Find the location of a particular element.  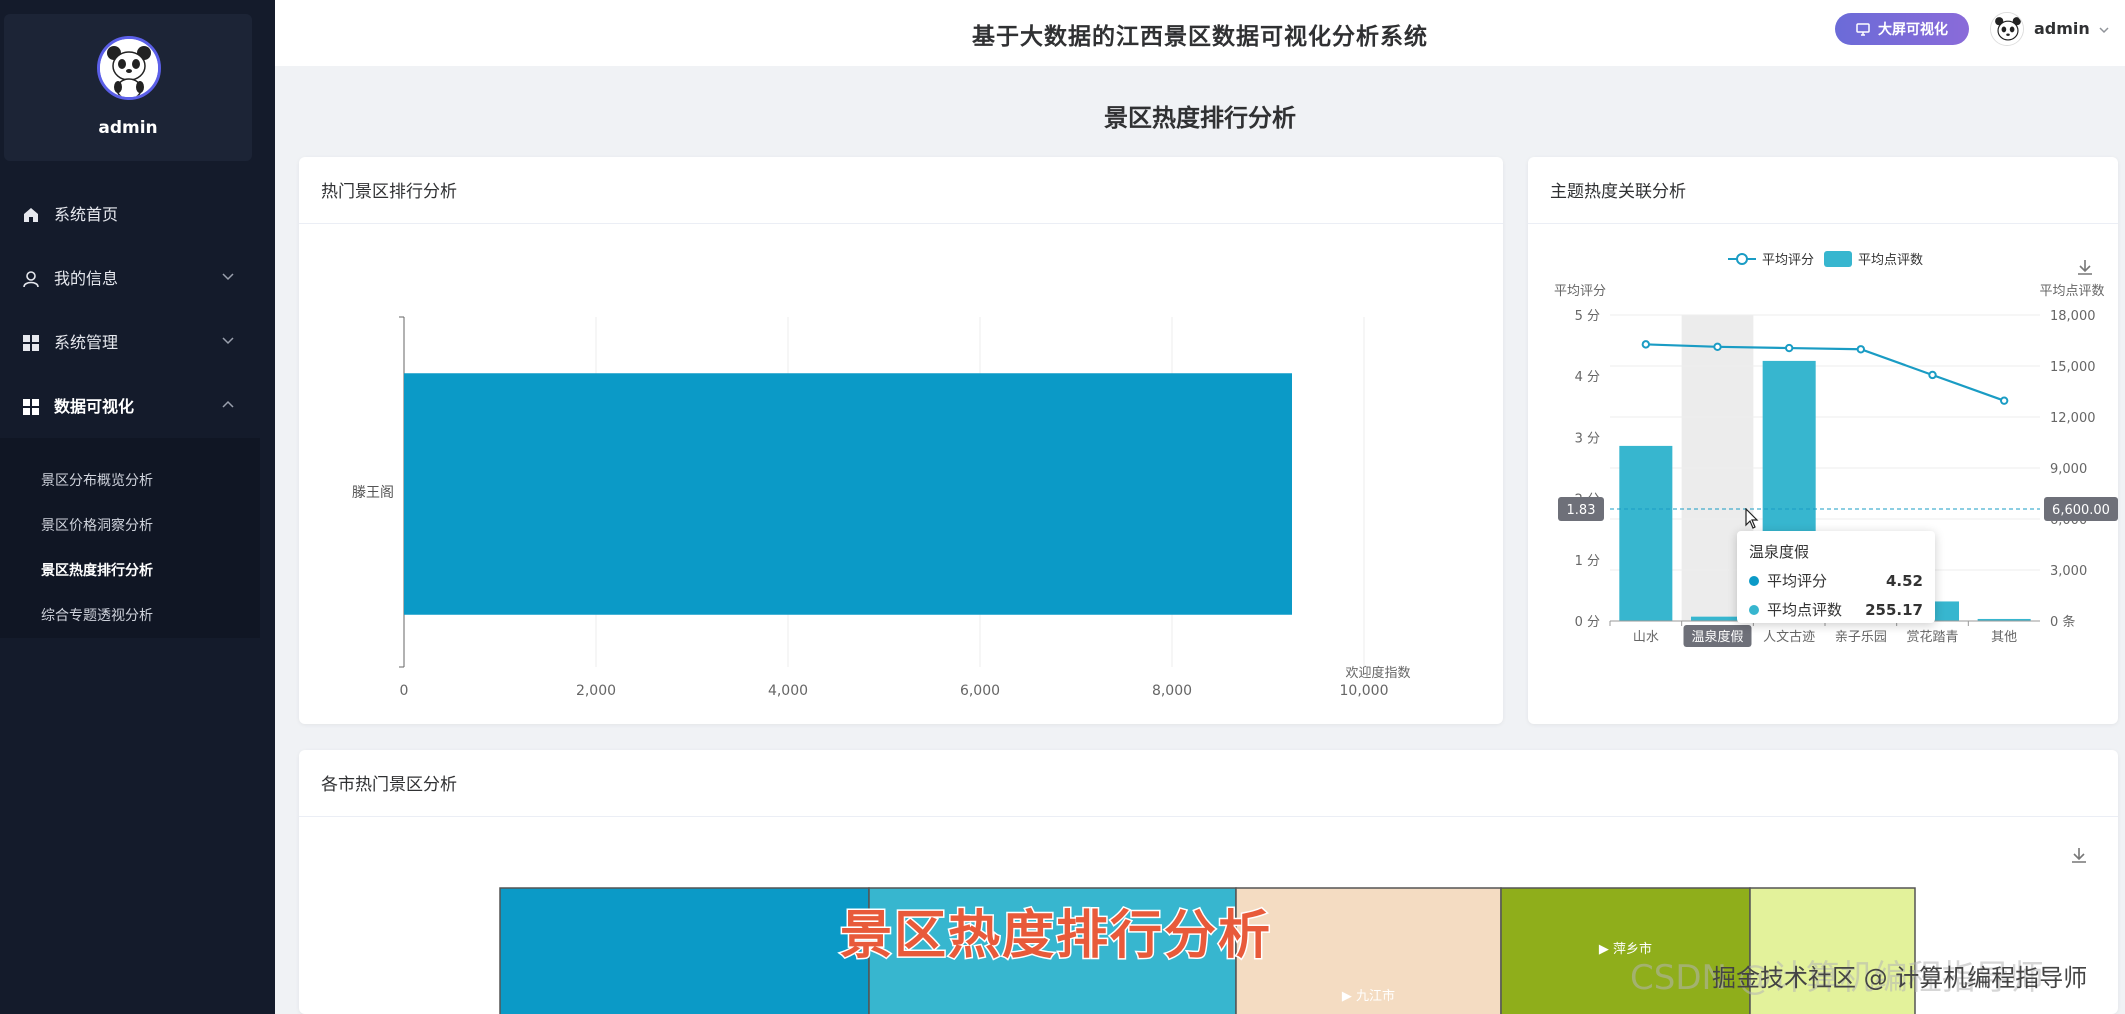

panda-icon is located at coordinates (129, 68).